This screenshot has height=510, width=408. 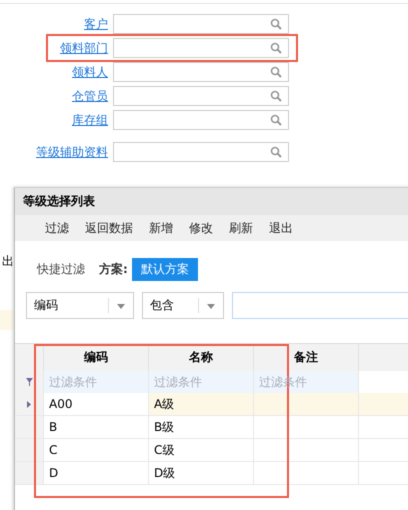 I want to click on table-cell: D级, so click(x=165, y=473).